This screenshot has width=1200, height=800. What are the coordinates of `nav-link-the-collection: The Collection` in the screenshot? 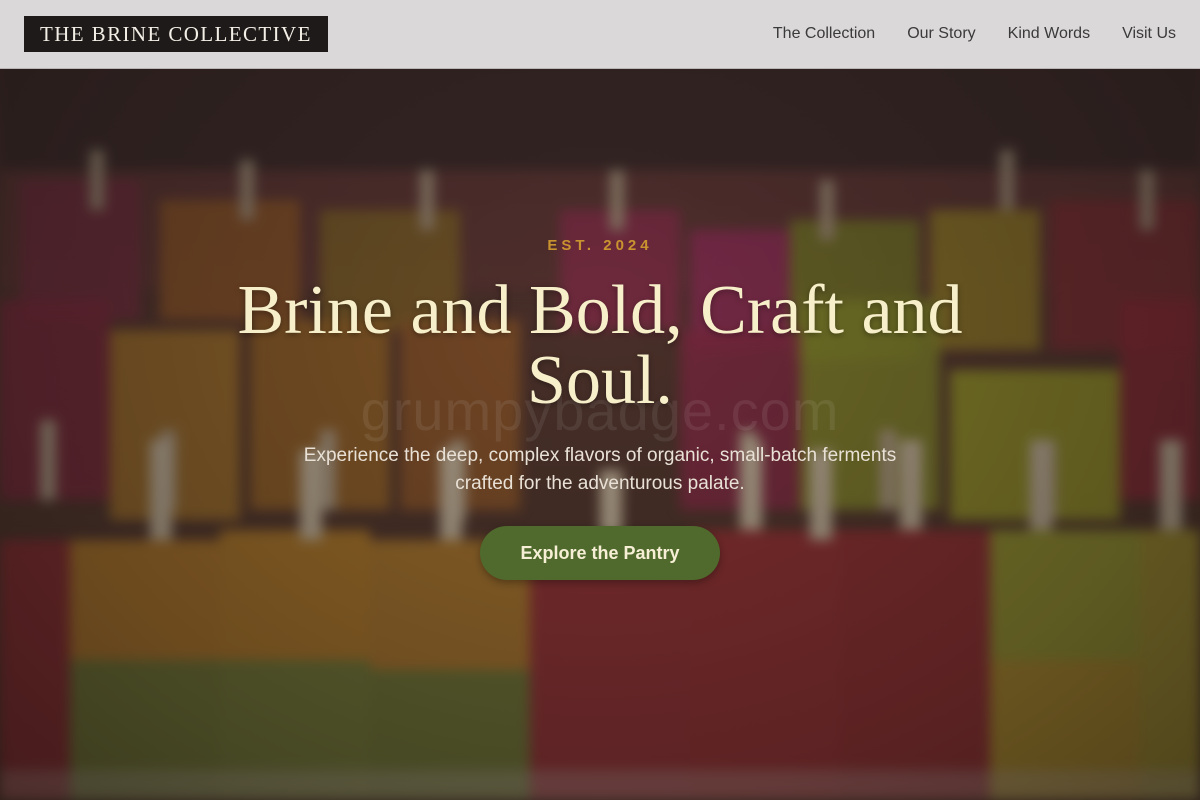 It's located at (824, 34).